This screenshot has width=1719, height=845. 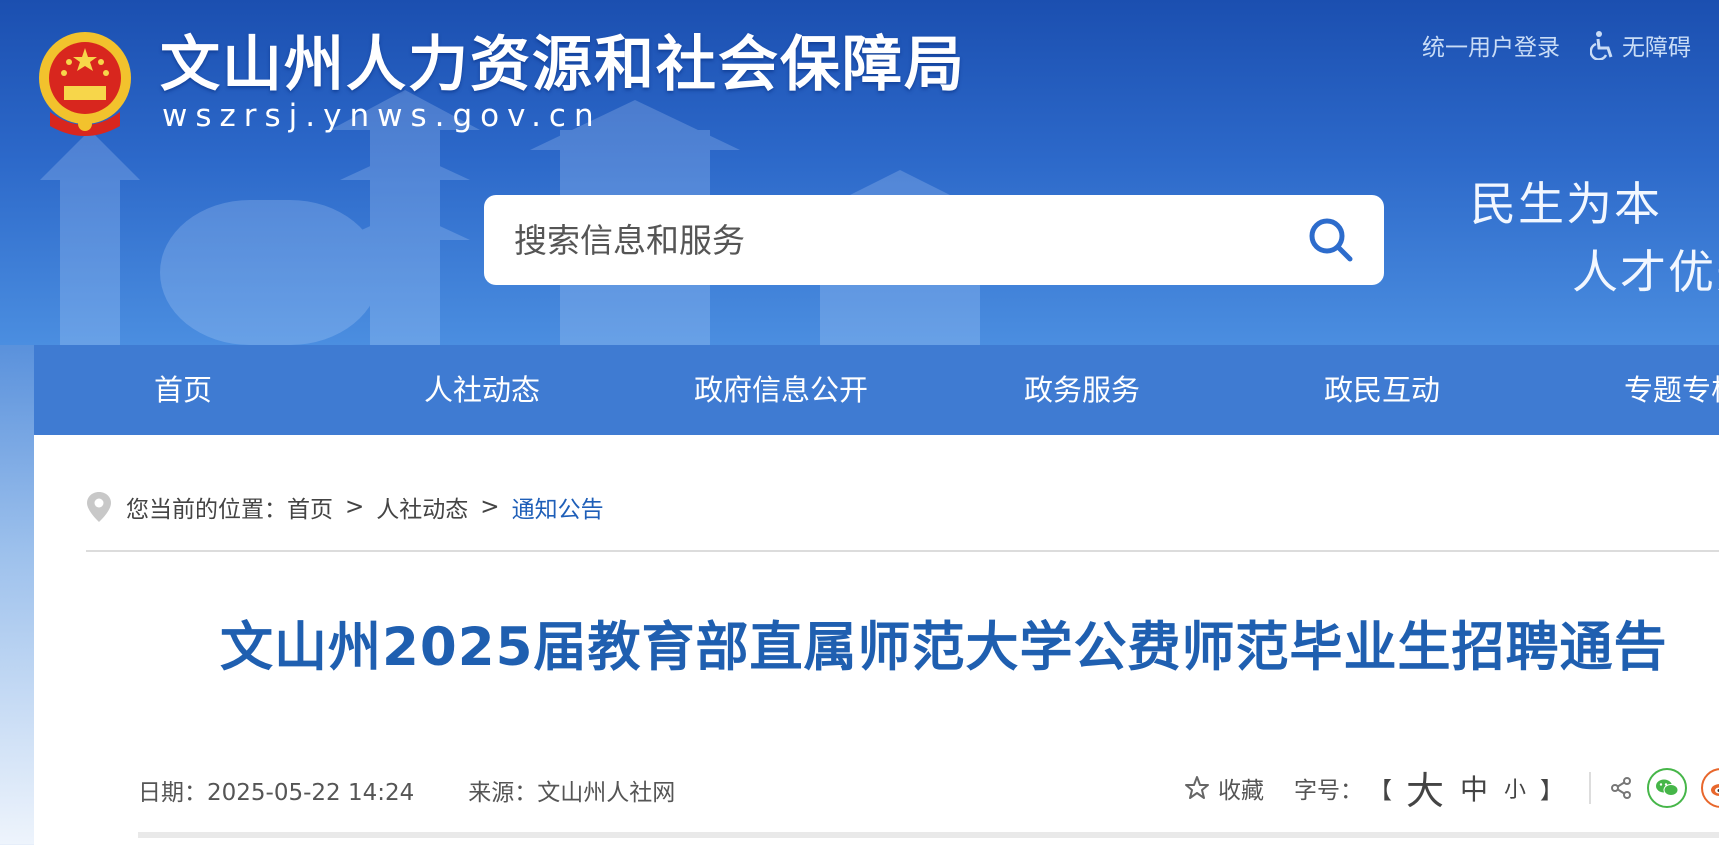 What do you see at coordinates (928, 835) in the screenshot?
I see `article-header-rule` at bounding box center [928, 835].